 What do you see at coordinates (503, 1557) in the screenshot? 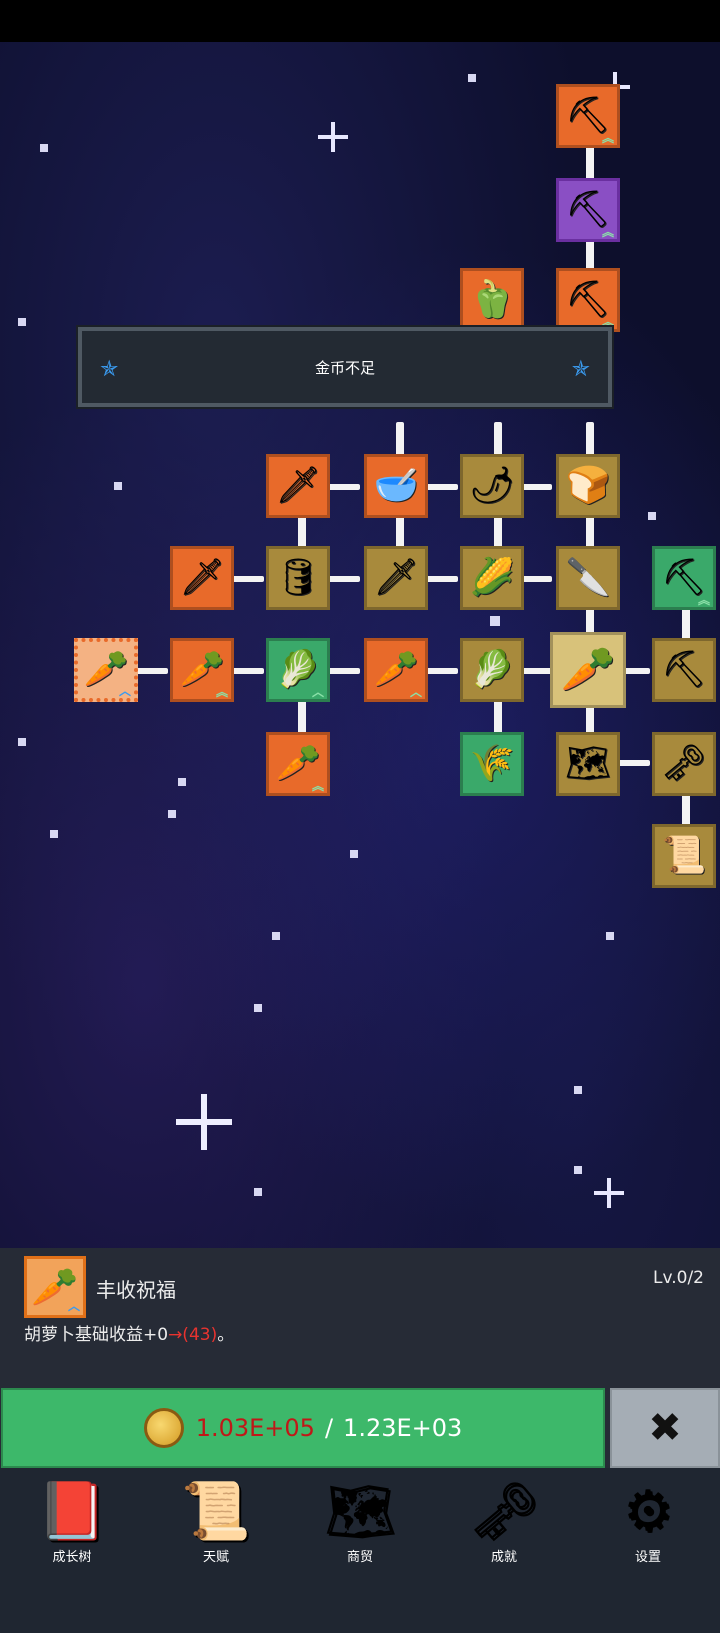
I see `nav-label: 成就` at bounding box center [503, 1557].